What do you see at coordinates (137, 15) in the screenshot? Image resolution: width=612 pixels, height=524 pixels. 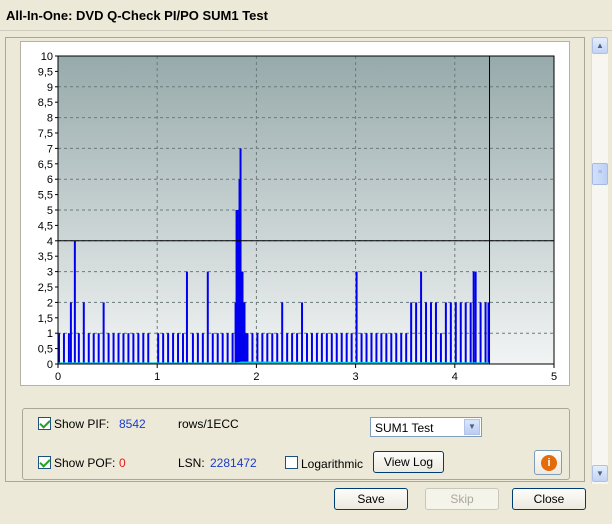 I see `window-title: All-In-One: DVD Q-Check PI/PO SUM1 Test` at bounding box center [137, 15].